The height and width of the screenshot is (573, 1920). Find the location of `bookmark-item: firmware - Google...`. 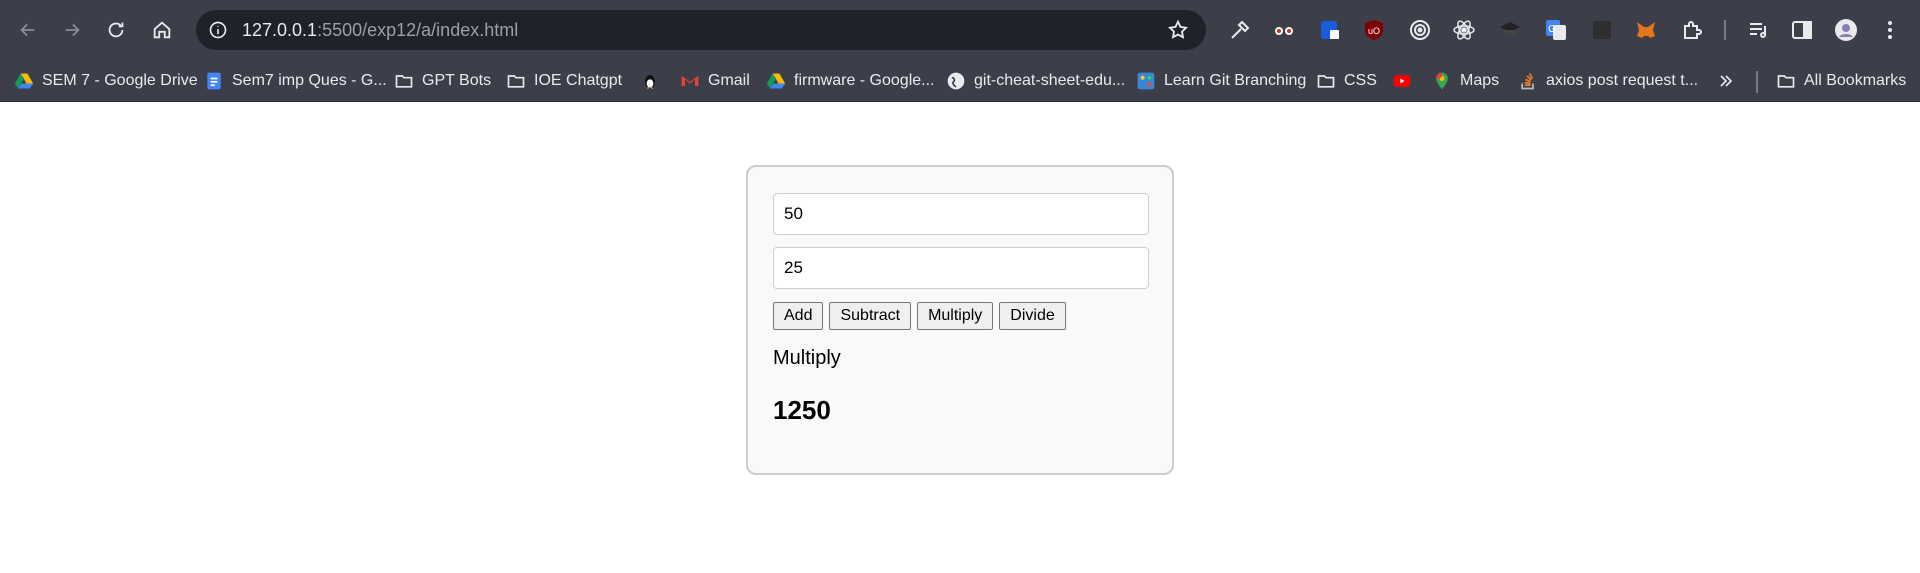

bookmark-item: firmware - Google... is located at coordinates (850, 81).